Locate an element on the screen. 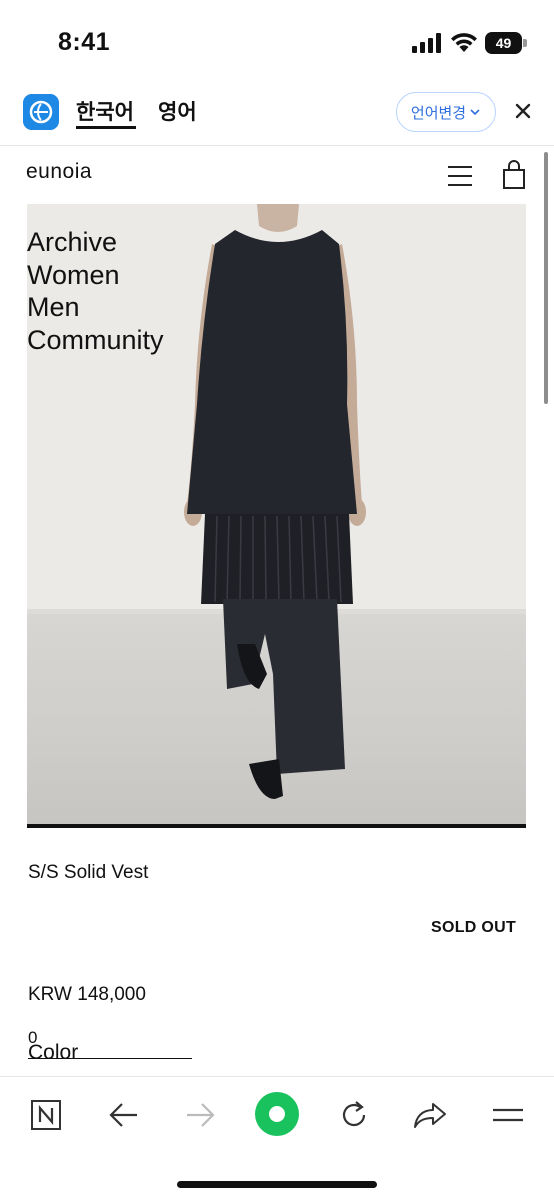 This screenshot has width=554, height=1200. share-button is located at coordinates (430, 1115).